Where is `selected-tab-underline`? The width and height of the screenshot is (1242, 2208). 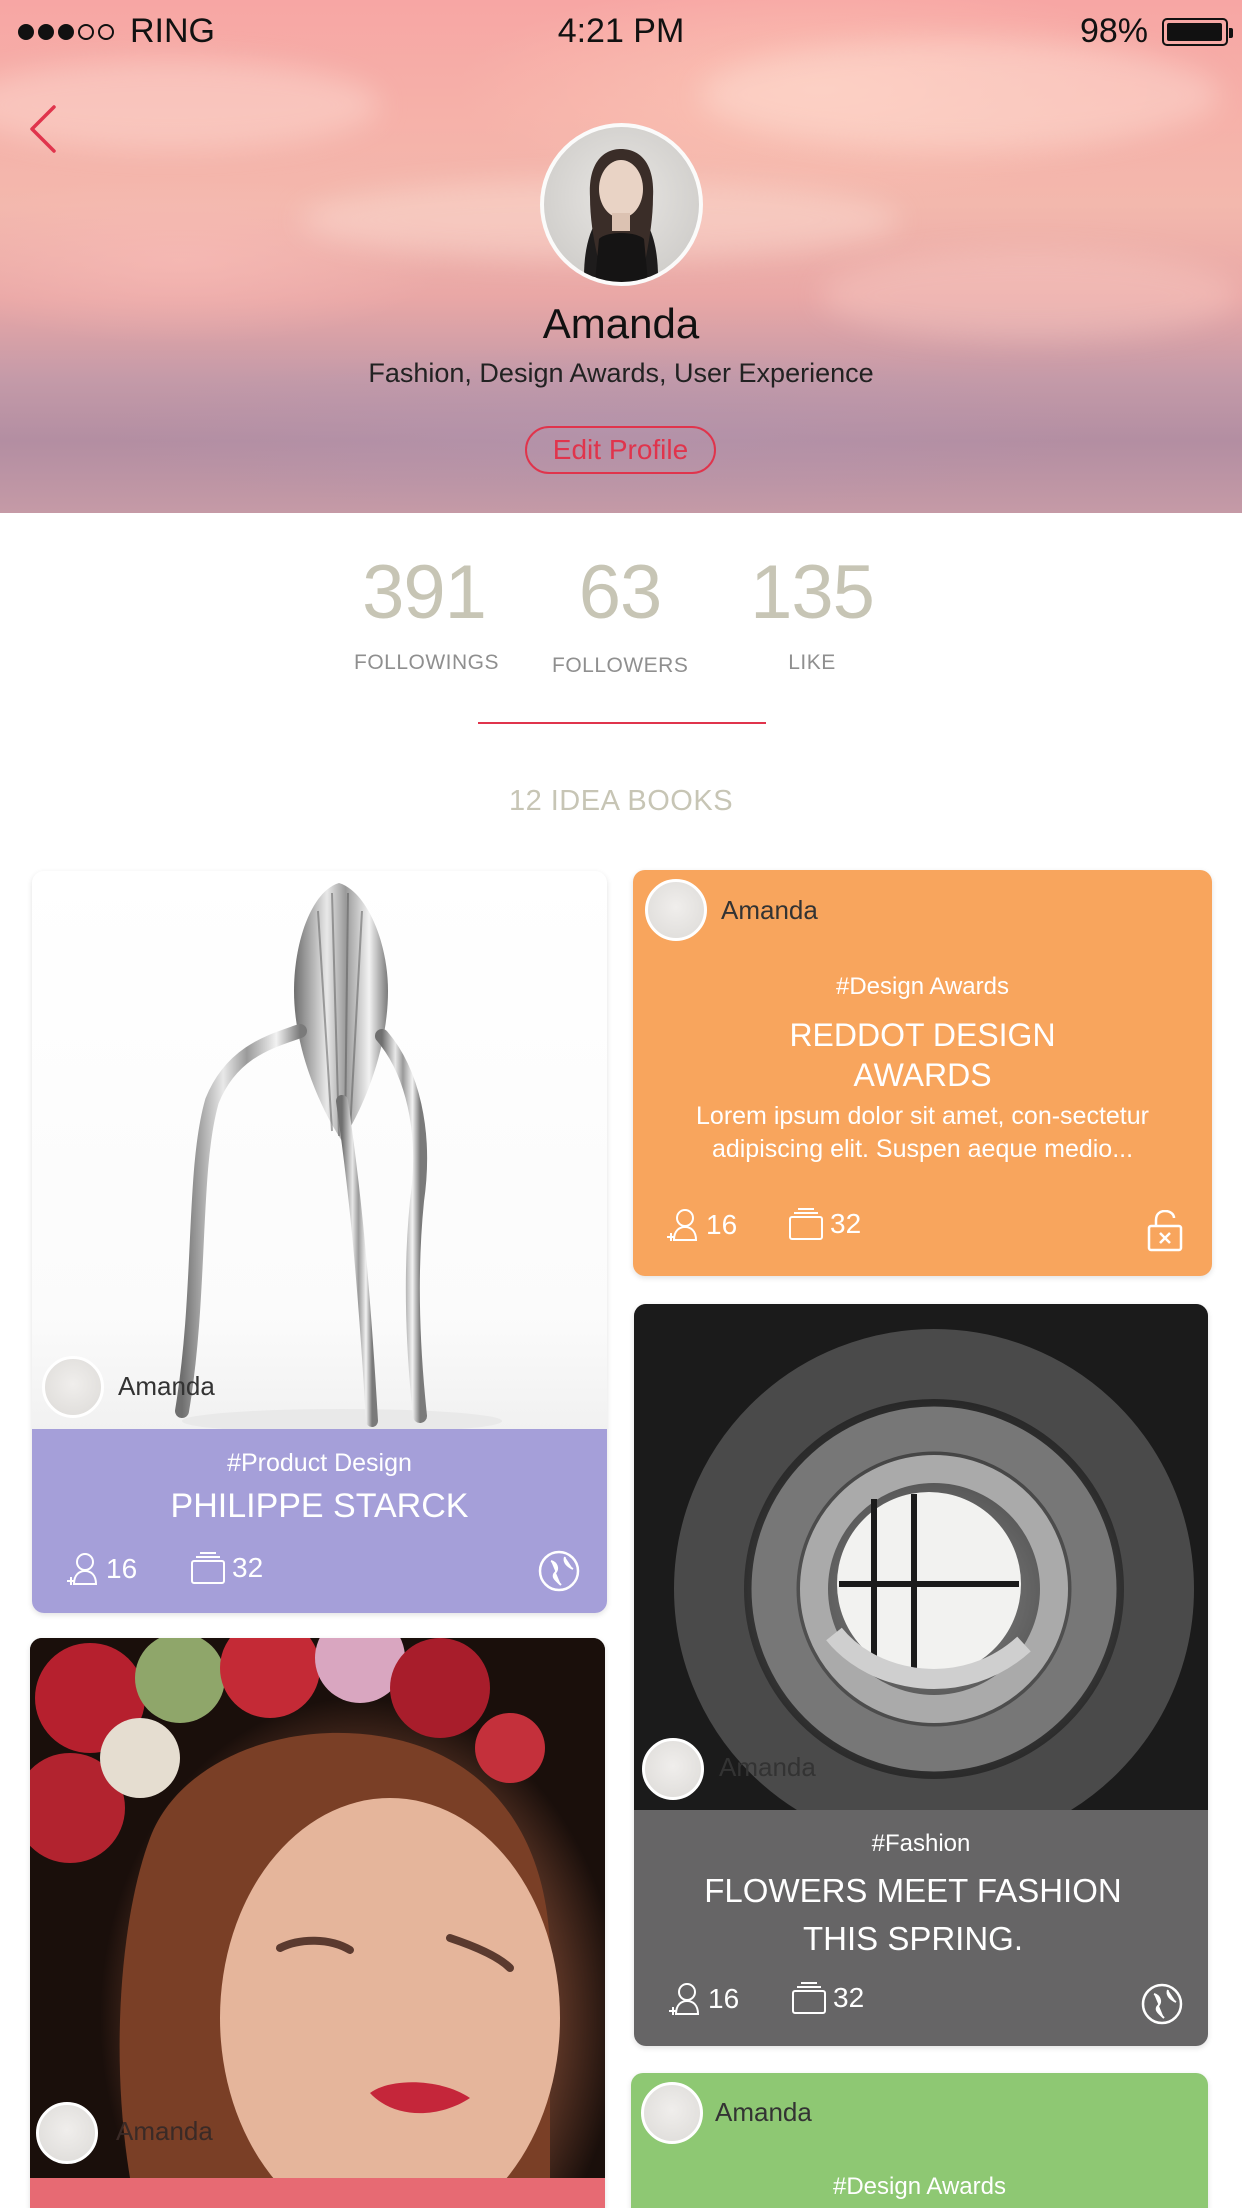 selected-tab-underline is located at coordinates (622, 723).